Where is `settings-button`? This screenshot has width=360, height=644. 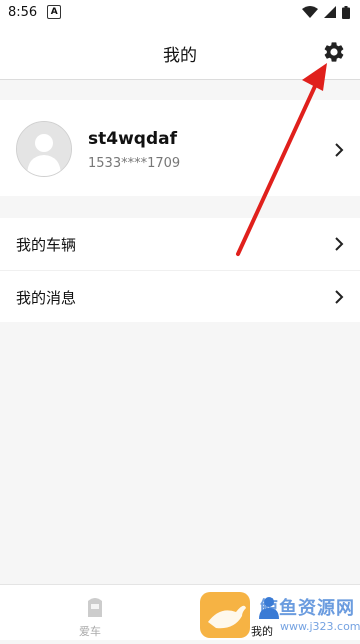
settings-button is located at coordinates (334, 52).